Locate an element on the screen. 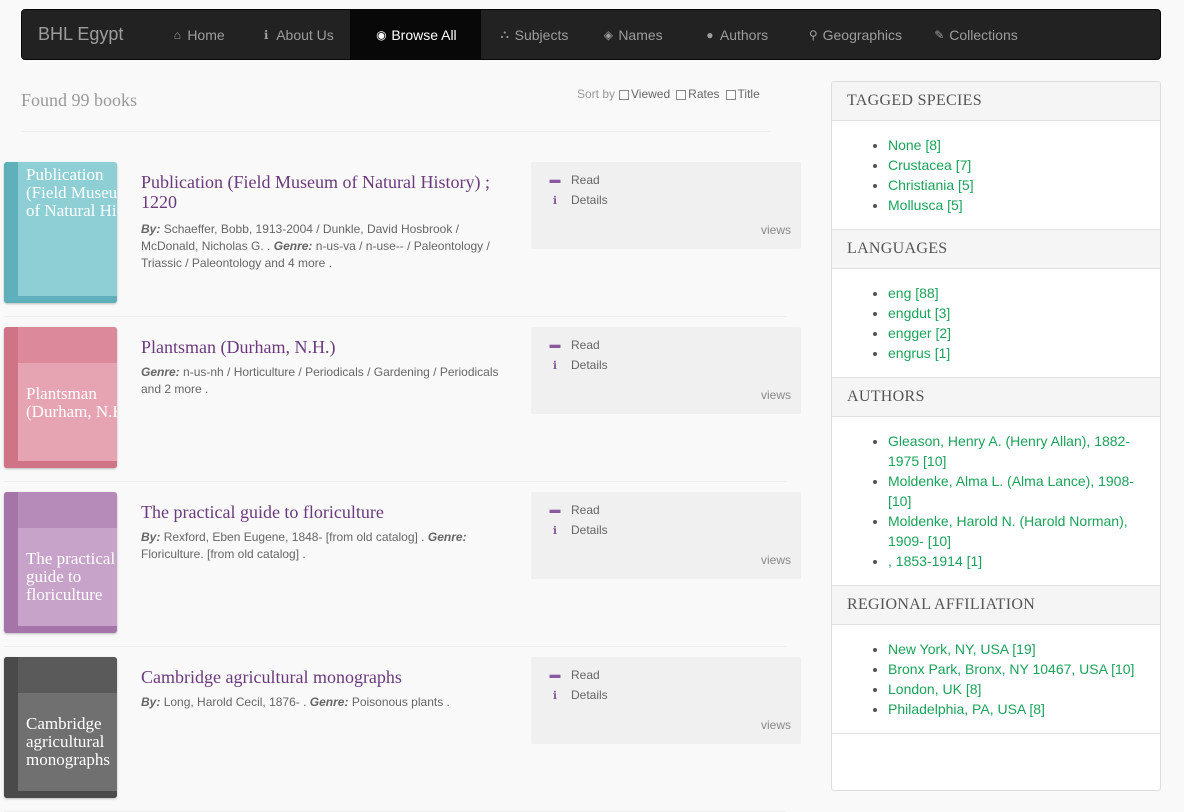 This screenshot has height=812, width=1184. facet-item: Philadelphia, PA, USA [8] is located at coordinates (1016, 709).